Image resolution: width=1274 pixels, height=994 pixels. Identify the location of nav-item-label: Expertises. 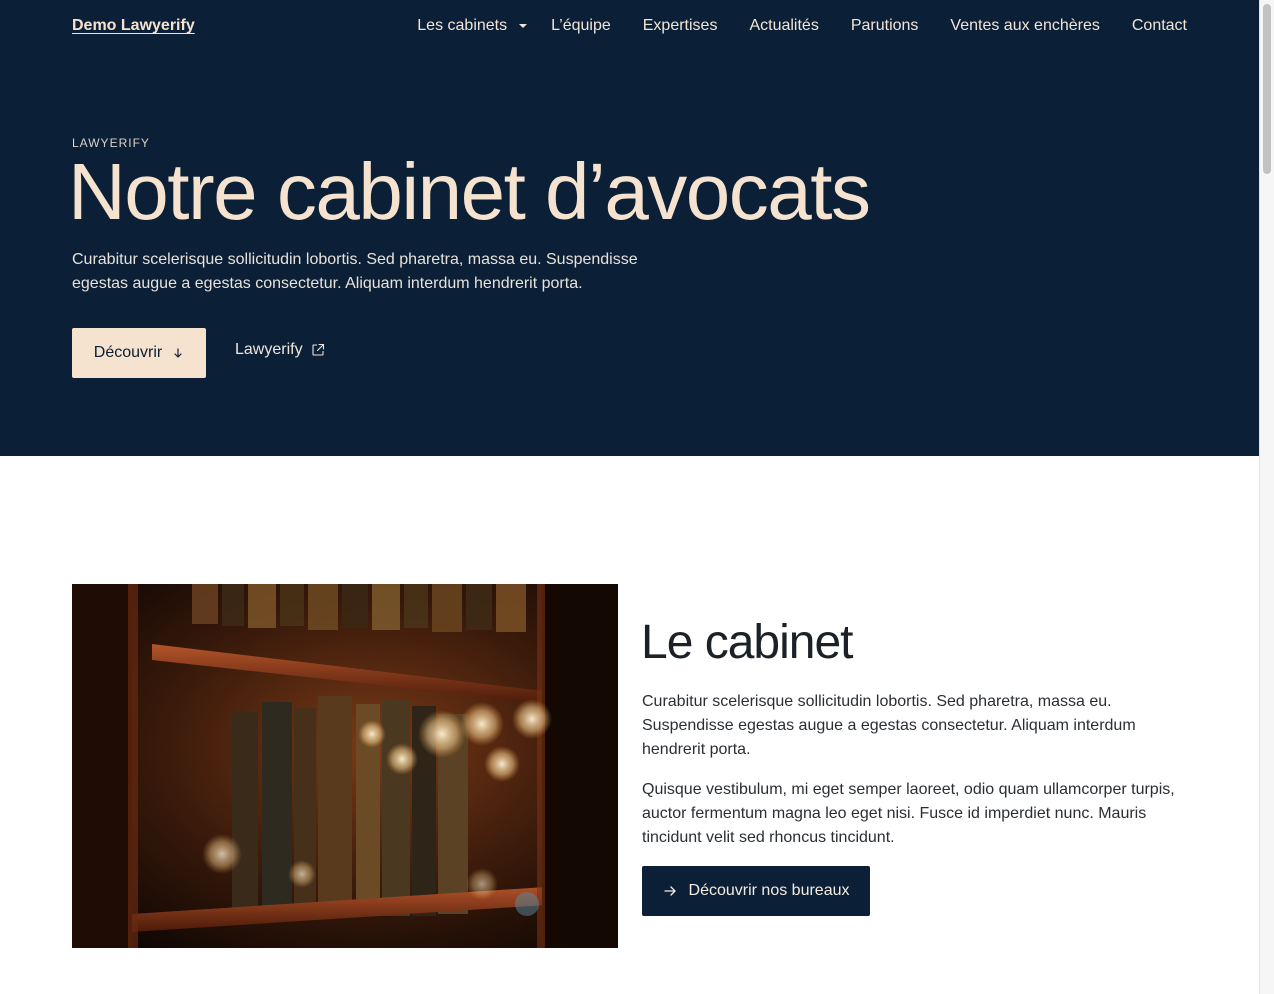
(680, 25).